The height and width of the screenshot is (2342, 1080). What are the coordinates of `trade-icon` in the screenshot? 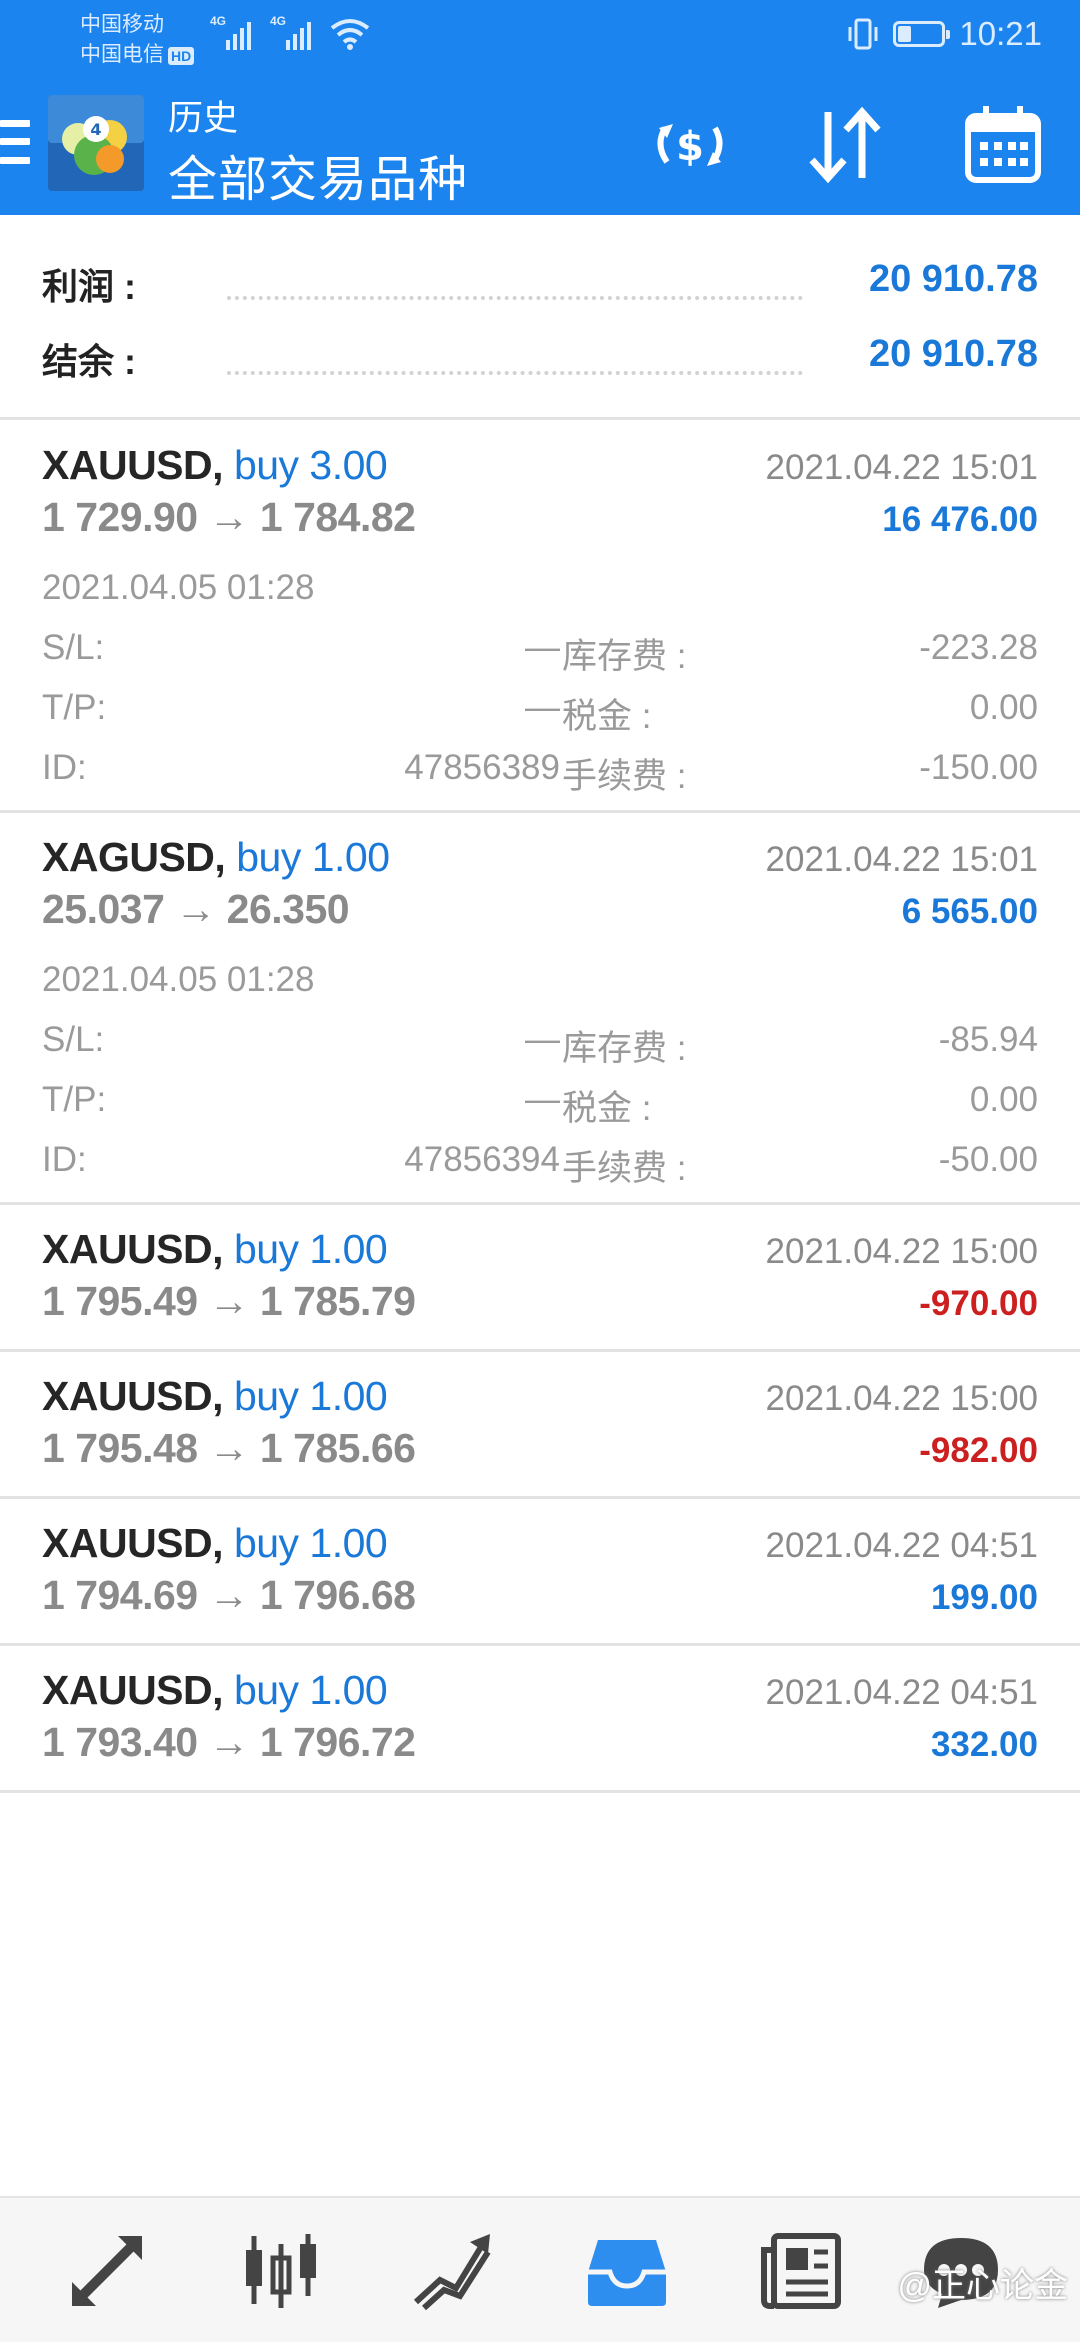 It's located at (453, 2270).